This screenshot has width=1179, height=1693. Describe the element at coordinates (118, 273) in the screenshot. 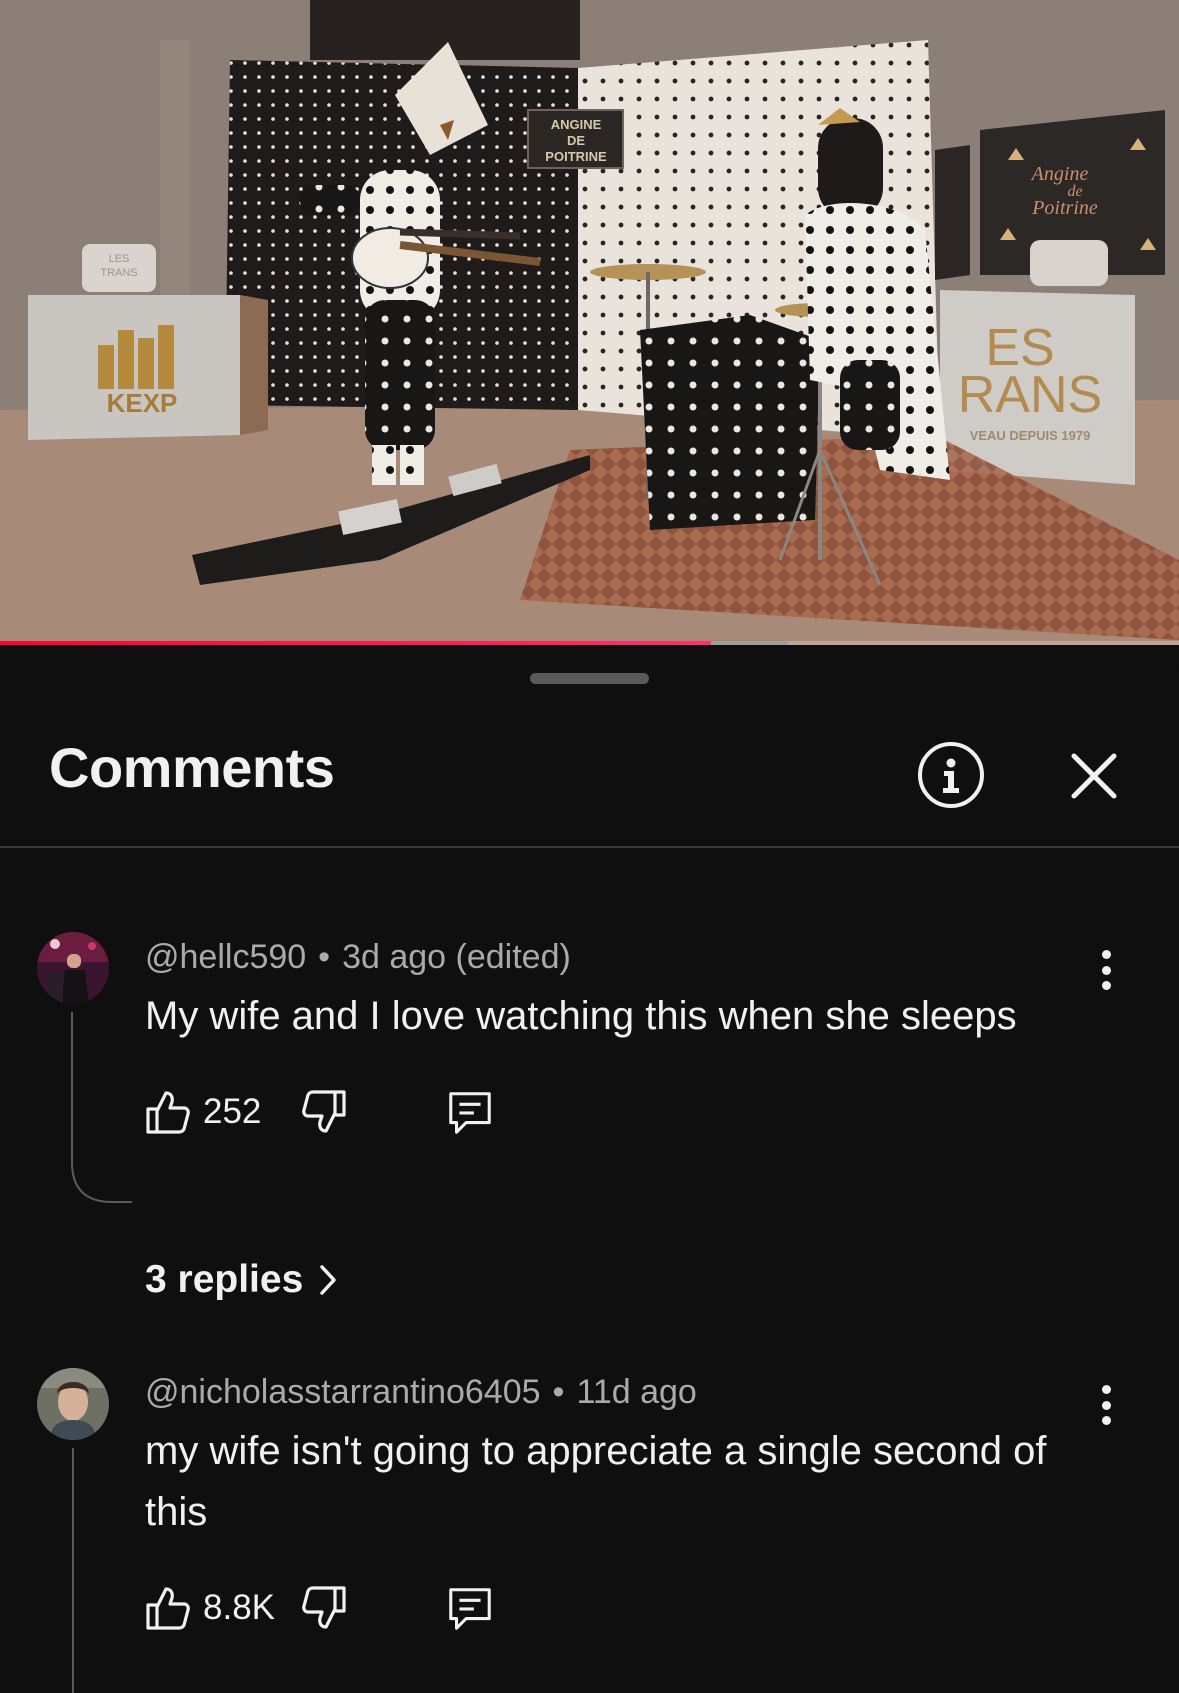

I see `svg-text: TRANS` at that location.